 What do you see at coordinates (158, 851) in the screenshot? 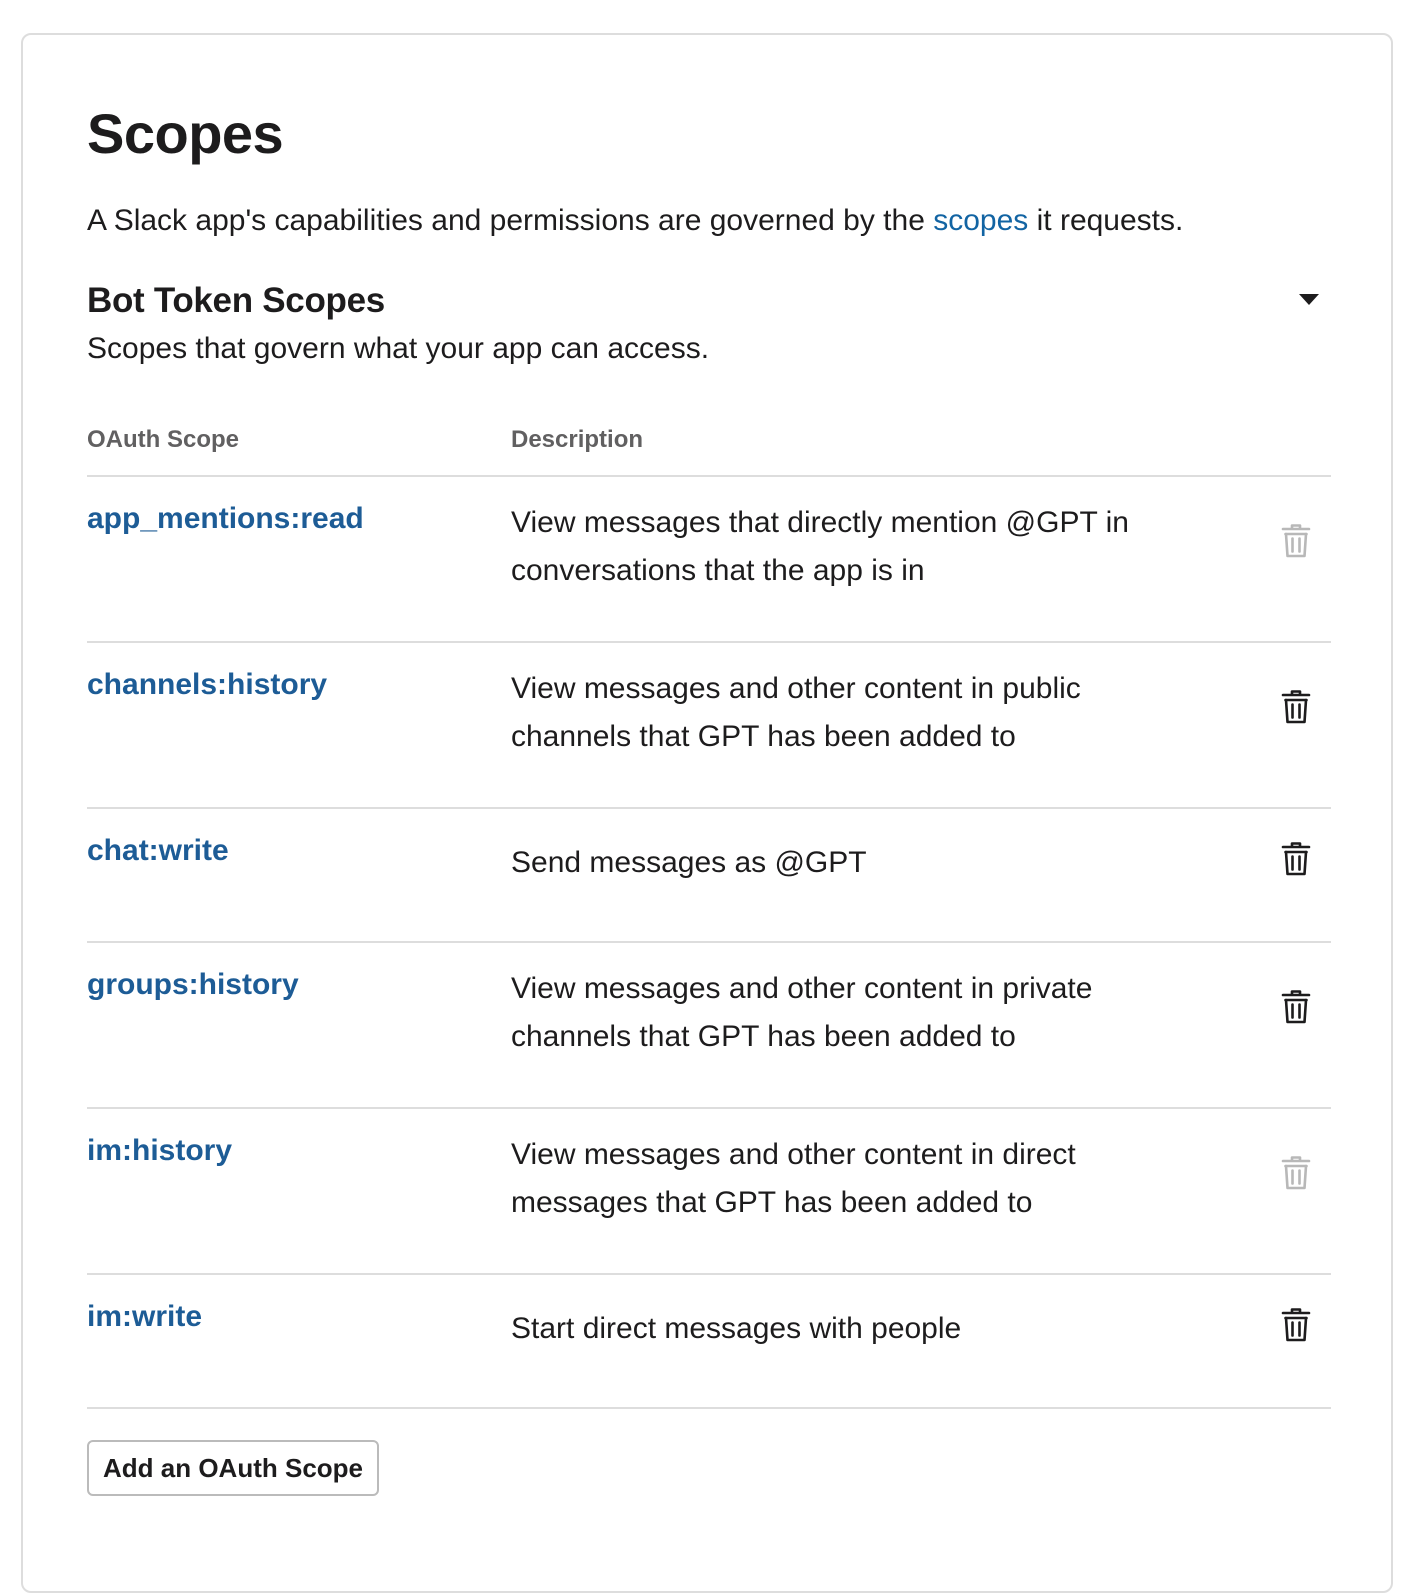
I see `scope-name-link: chat:write` at bounding box center [158, 851].